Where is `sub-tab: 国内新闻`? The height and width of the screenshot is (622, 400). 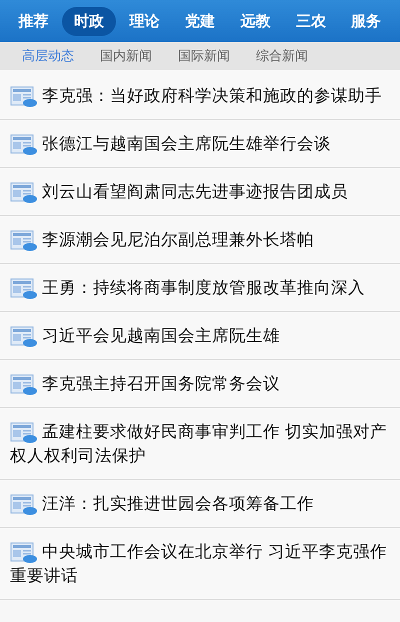 sub-tab: 国内新闻 is located at coordinates (126, 56).